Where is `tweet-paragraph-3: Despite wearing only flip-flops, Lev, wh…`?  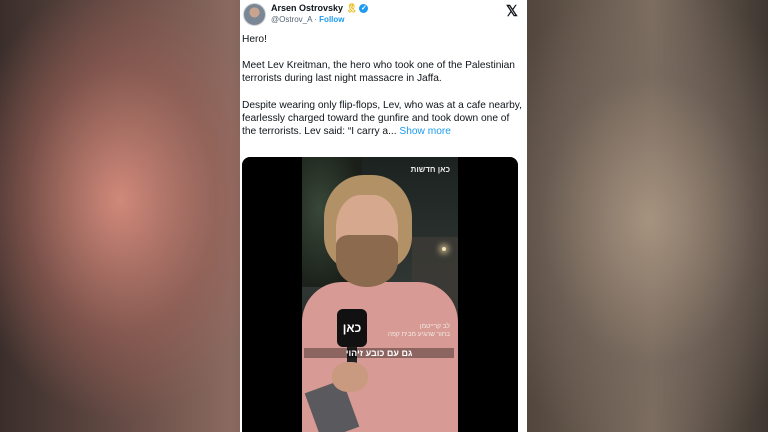
tweet-paragraph-3: Despite wearing only flip-flops, Lev, wh… is located at coordinates (383, 119).